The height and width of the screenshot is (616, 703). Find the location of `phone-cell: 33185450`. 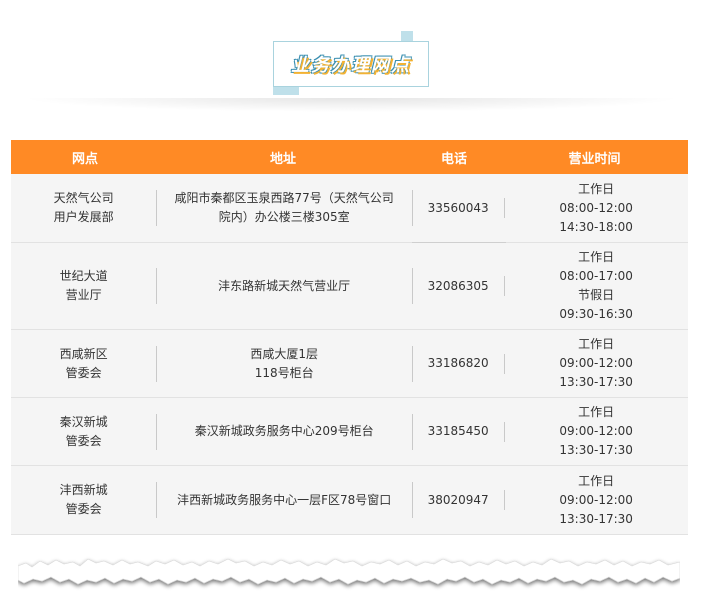

phone-cell: 33185450 is located at coordinates (458, 431).